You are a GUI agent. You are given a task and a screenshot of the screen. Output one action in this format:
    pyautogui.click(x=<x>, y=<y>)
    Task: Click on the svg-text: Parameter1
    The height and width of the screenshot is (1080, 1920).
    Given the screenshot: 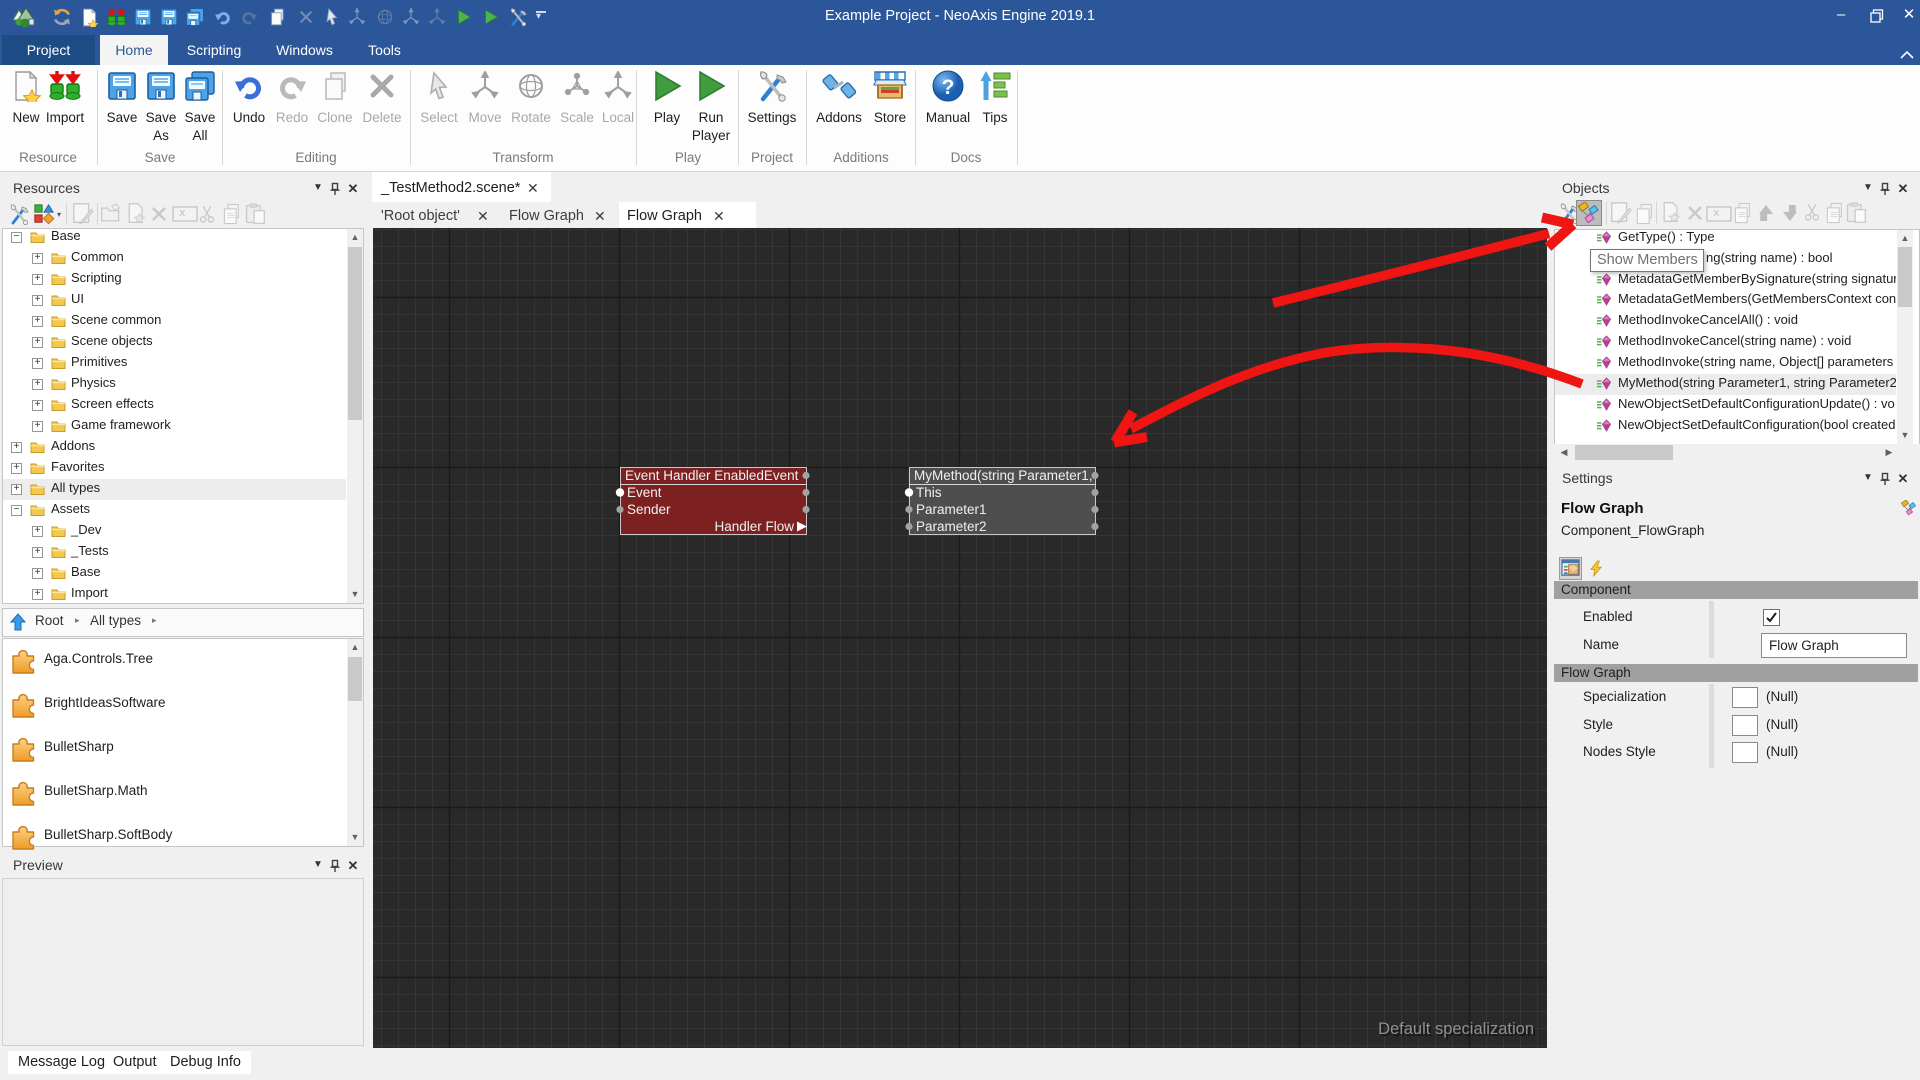 What is the action you would take?
    pyautogui.click(x=951, y=509)
    